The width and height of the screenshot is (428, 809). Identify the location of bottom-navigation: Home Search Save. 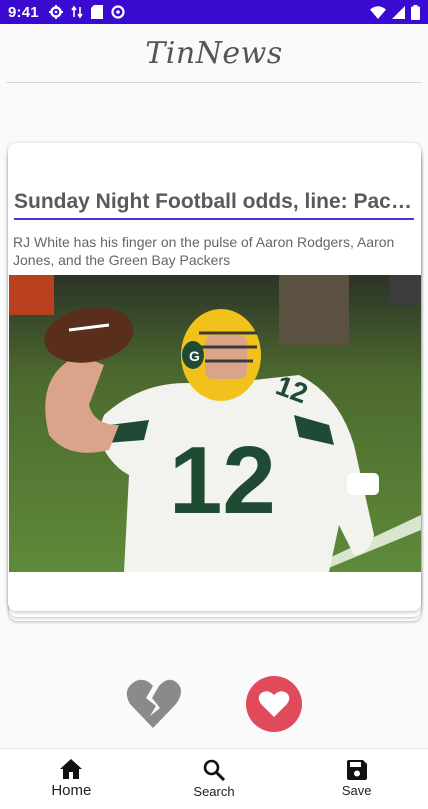
(214, 778).